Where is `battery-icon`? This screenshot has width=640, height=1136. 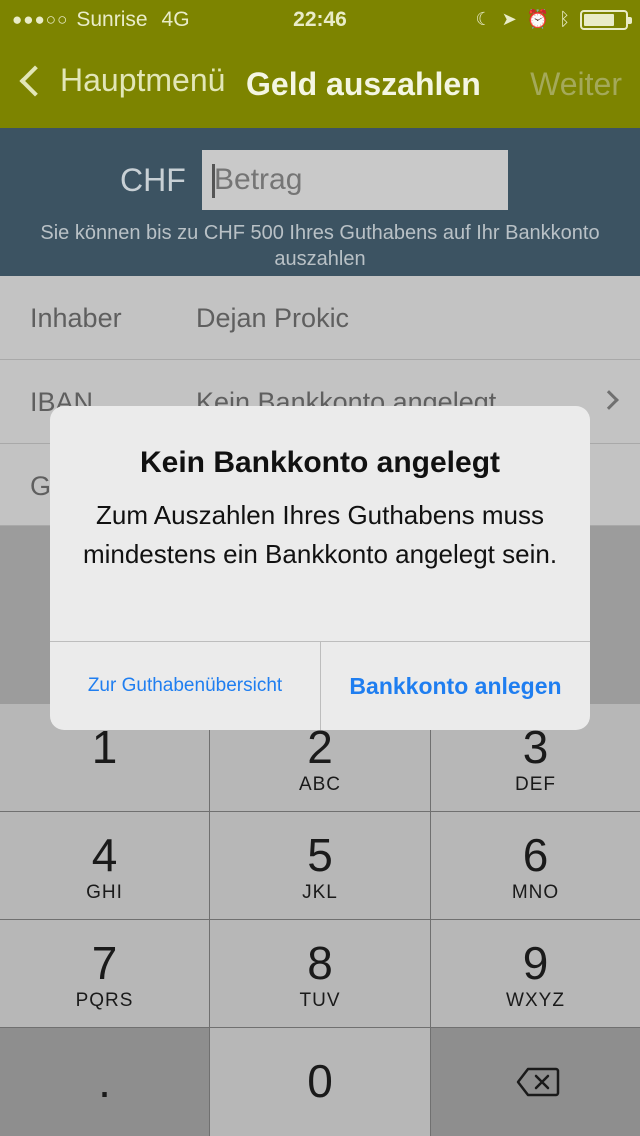 battery-icon is located at coordinates (606, 19).